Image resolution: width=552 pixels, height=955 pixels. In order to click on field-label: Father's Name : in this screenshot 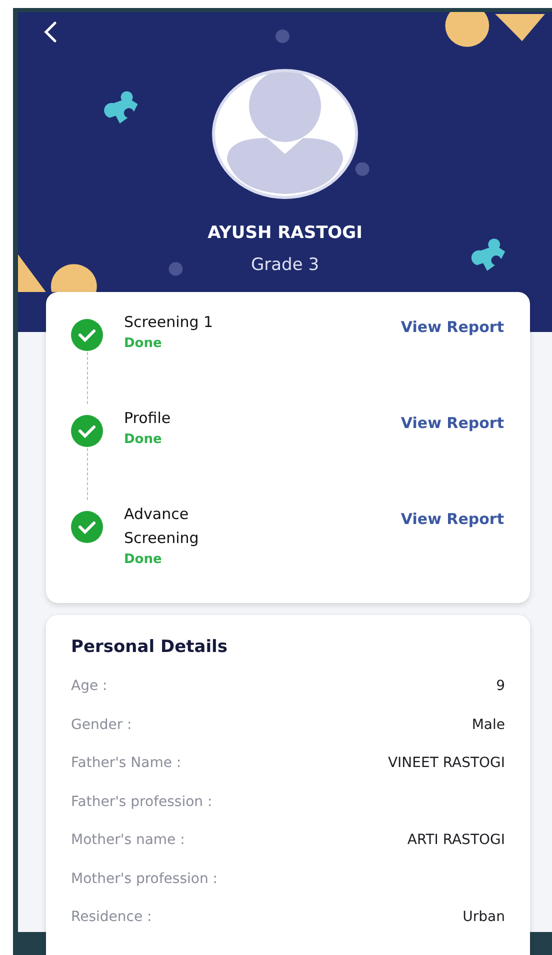, I will do `click(126, 763)`.